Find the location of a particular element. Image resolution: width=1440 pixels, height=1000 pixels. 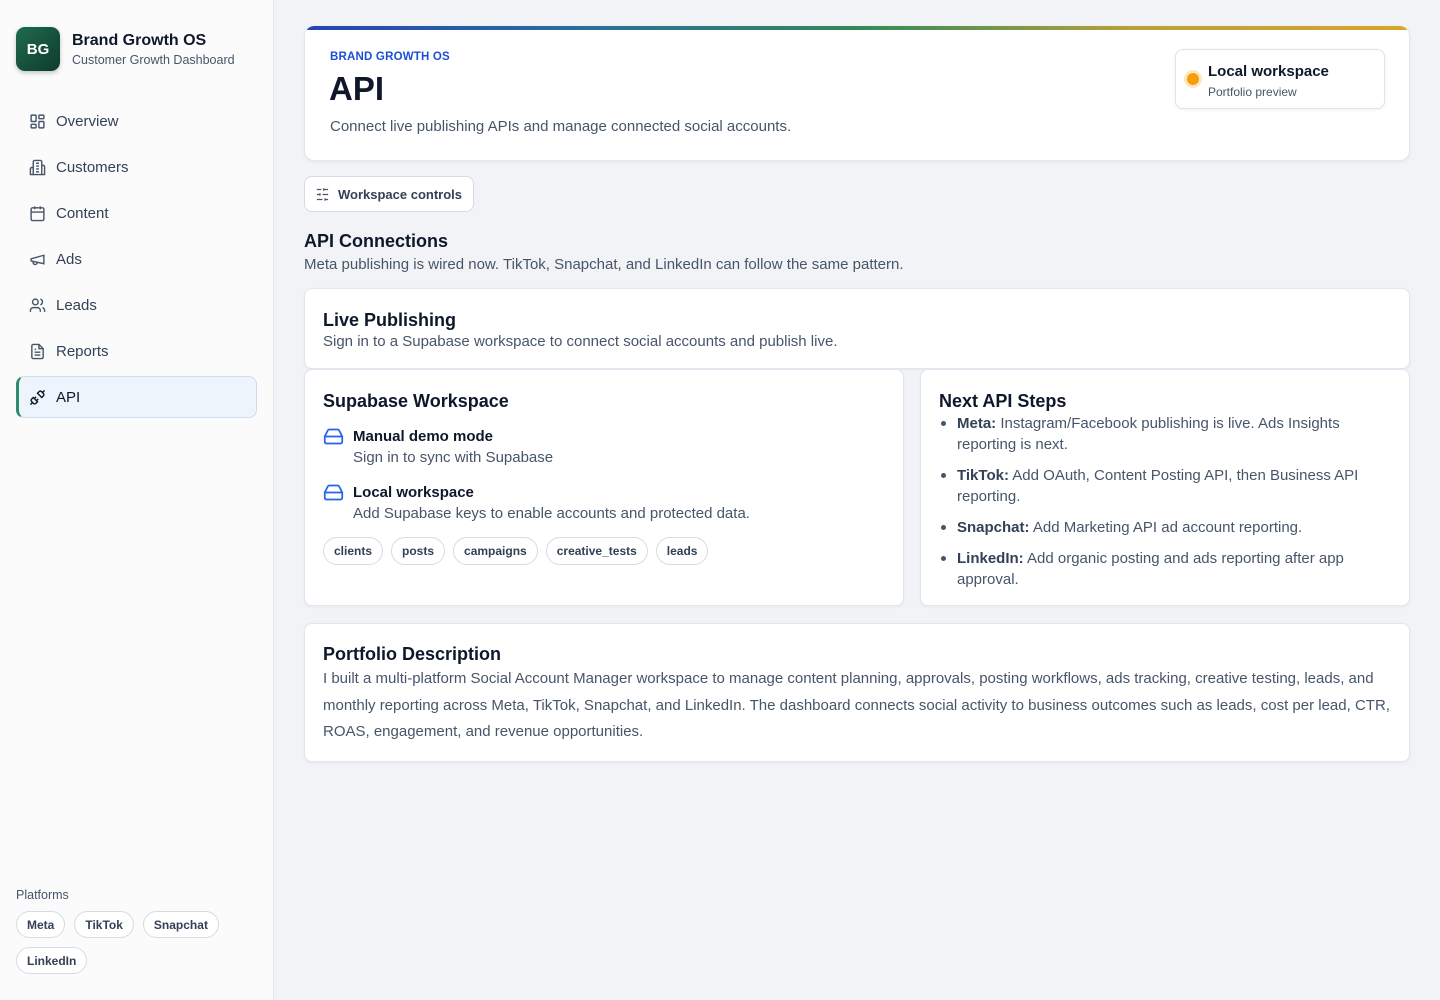

table-chip-creative-tests: creative_tests is located at coordinates (596, 551).